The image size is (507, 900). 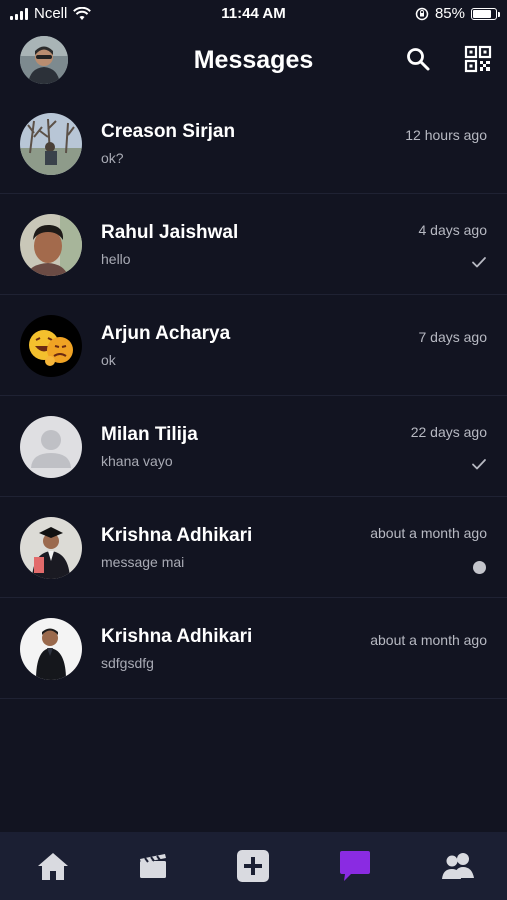 What do you see at coordinates (458, 866) in the screenshot?
I see `friends-icon` at bounding box center [458, 866].